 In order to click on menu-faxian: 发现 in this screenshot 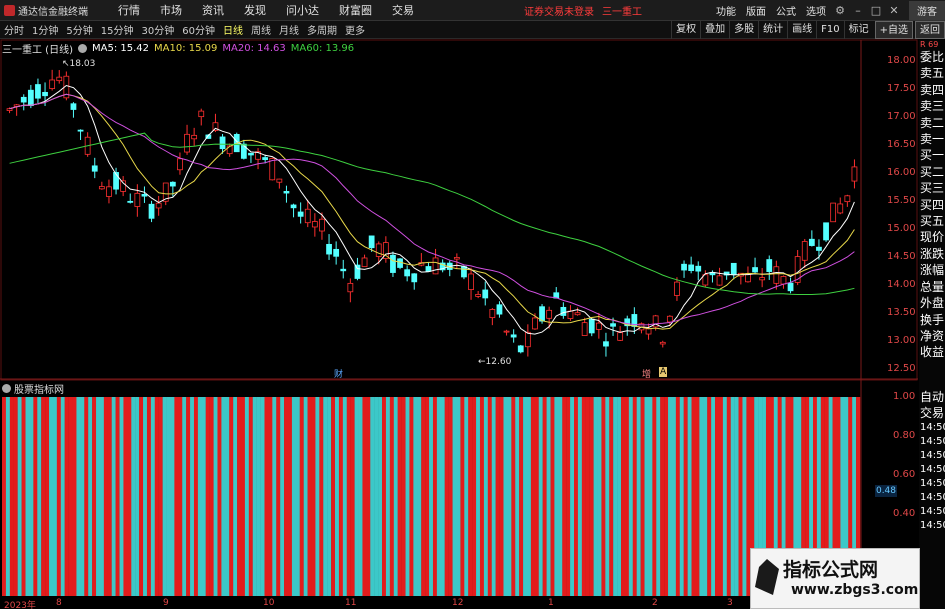, I will do `click(255, 10)`.